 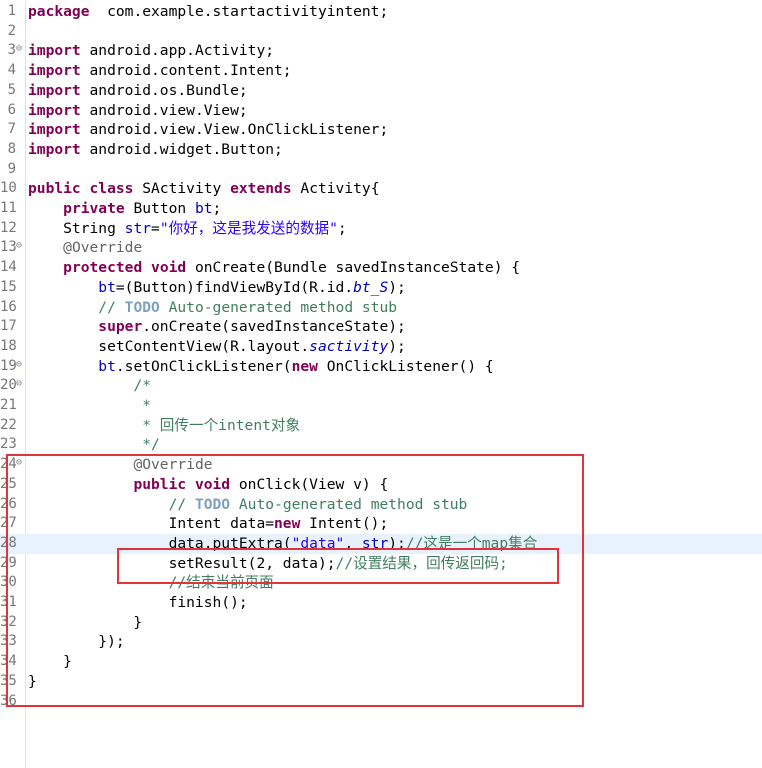 What do you see at coordinates (11, 70) in the screenshot?
I see `line-number: 4` at bounding box center [11, 70].